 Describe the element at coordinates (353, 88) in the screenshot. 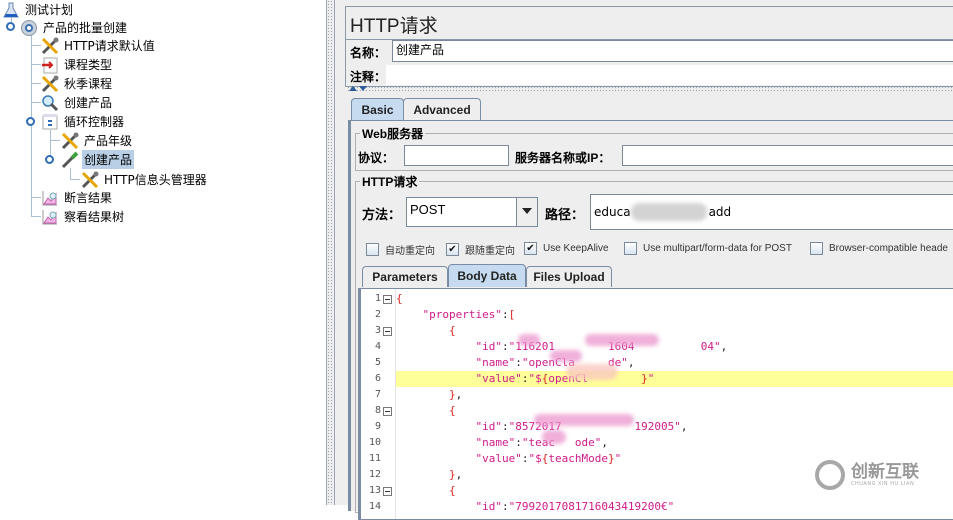

I see `collapse-up-icon` at that location.